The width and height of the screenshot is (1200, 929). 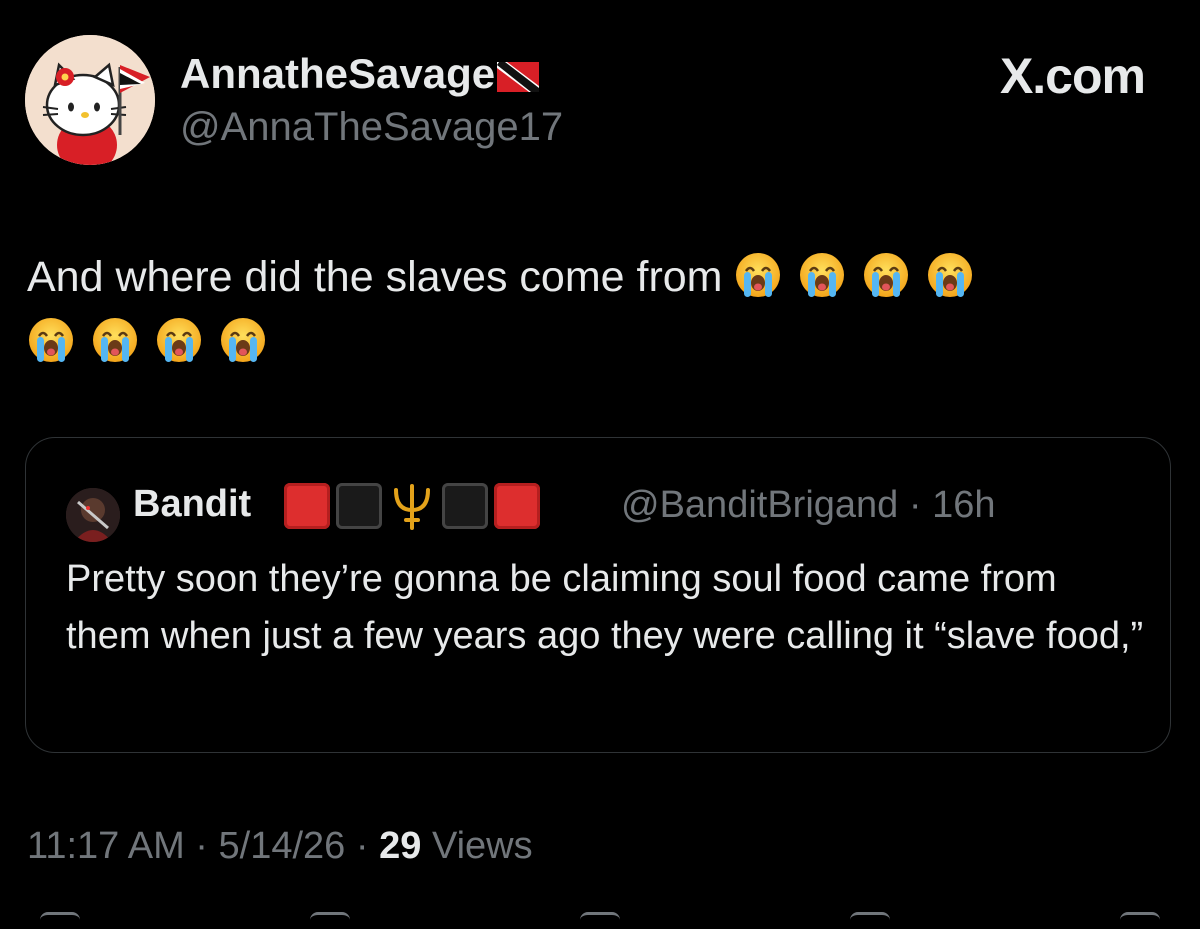 I want to click on views-count: 29, so click(x=400, y=846).